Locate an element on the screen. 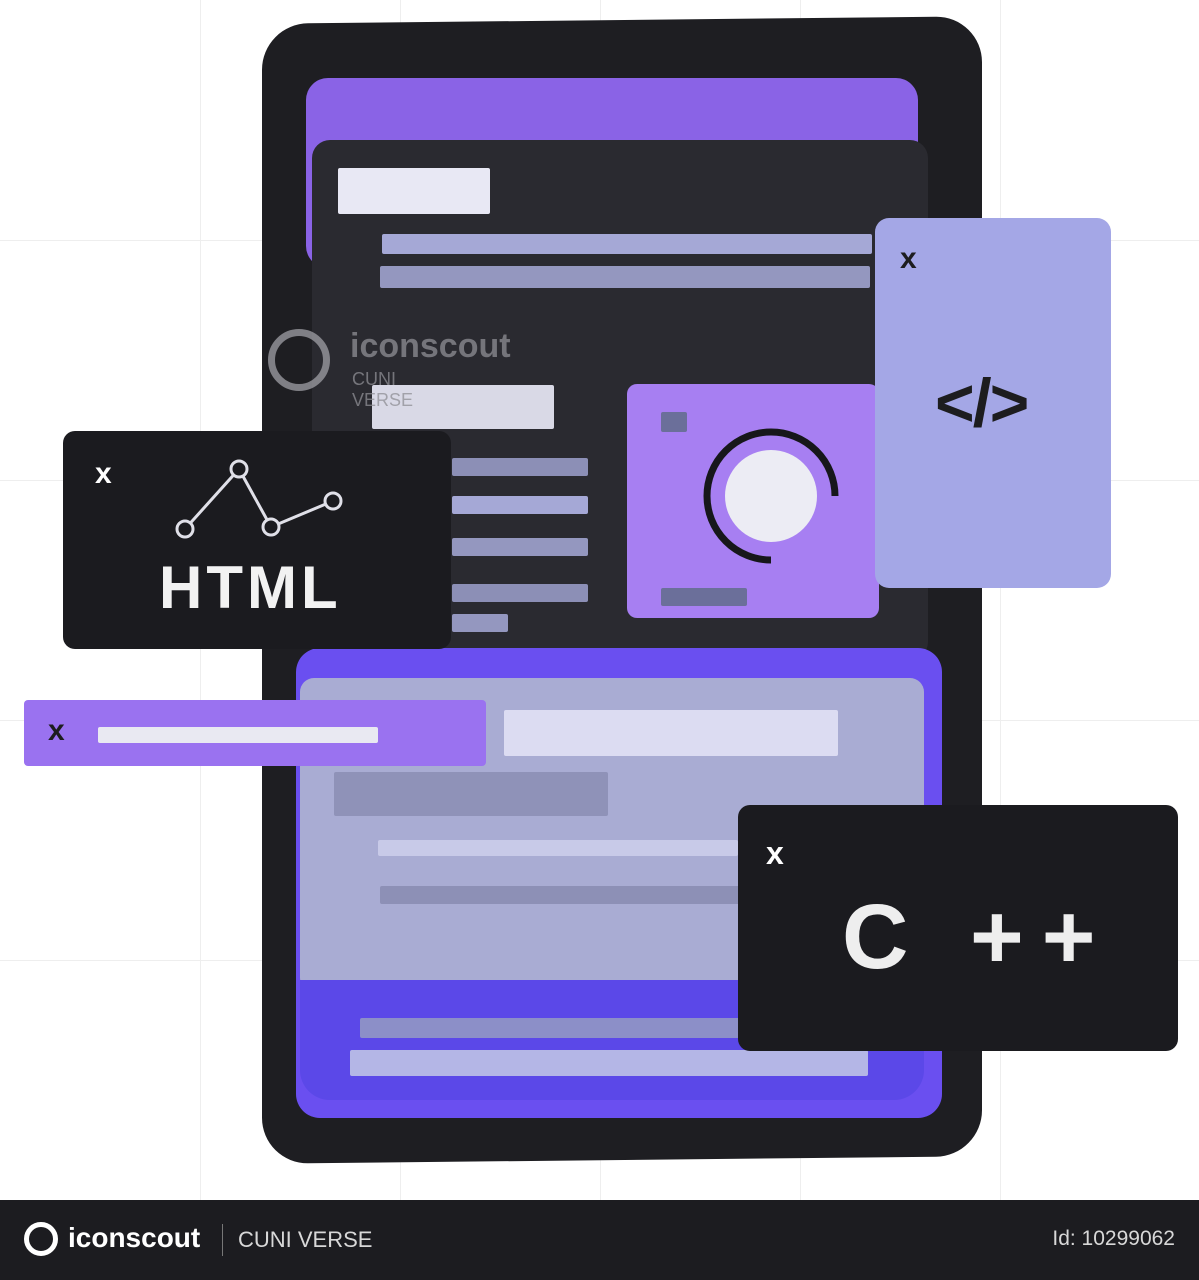 This screenshot has height=1280, width=1199. asset-id: Id: 10299062 is located at coordinates (1113, 1238).